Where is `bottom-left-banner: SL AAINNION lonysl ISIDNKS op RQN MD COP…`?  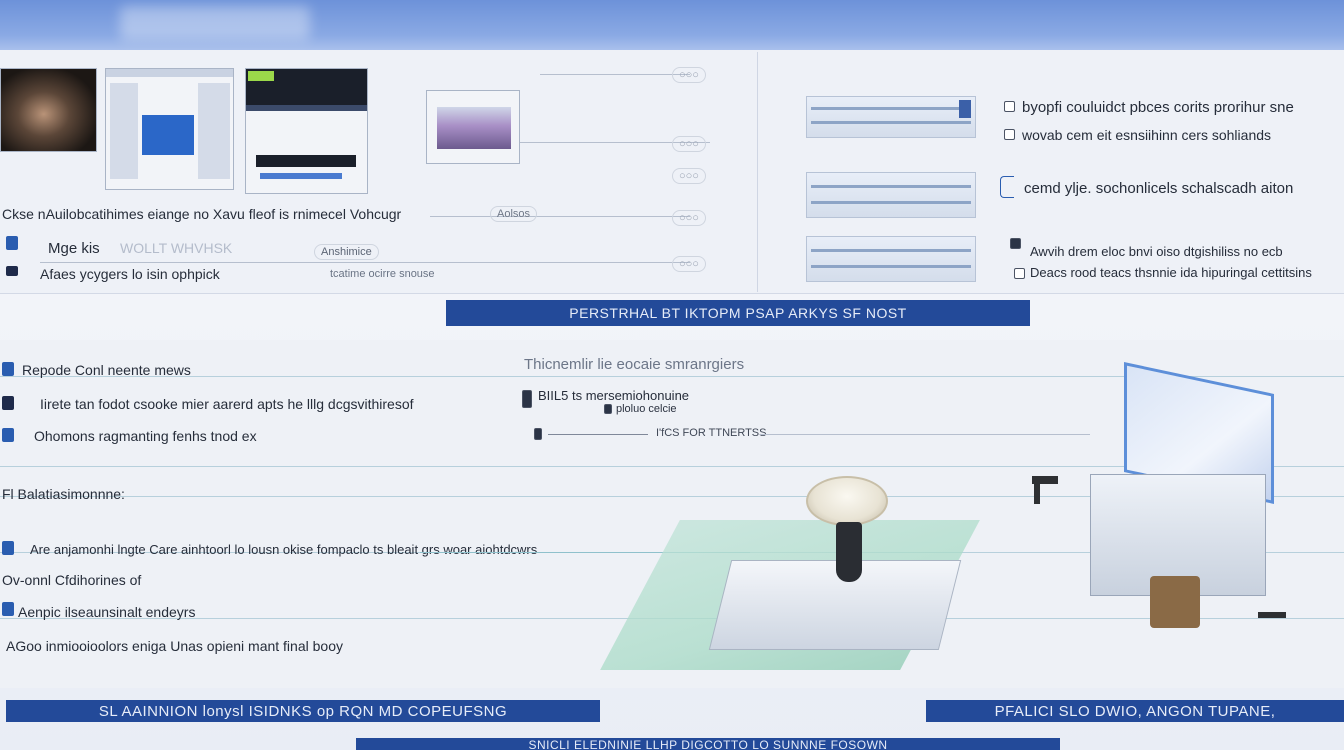
bottom-left-banner: SL AAINNION lonysl ISIDNKS op RQN MD COP… is located at coordinates (303, 711).